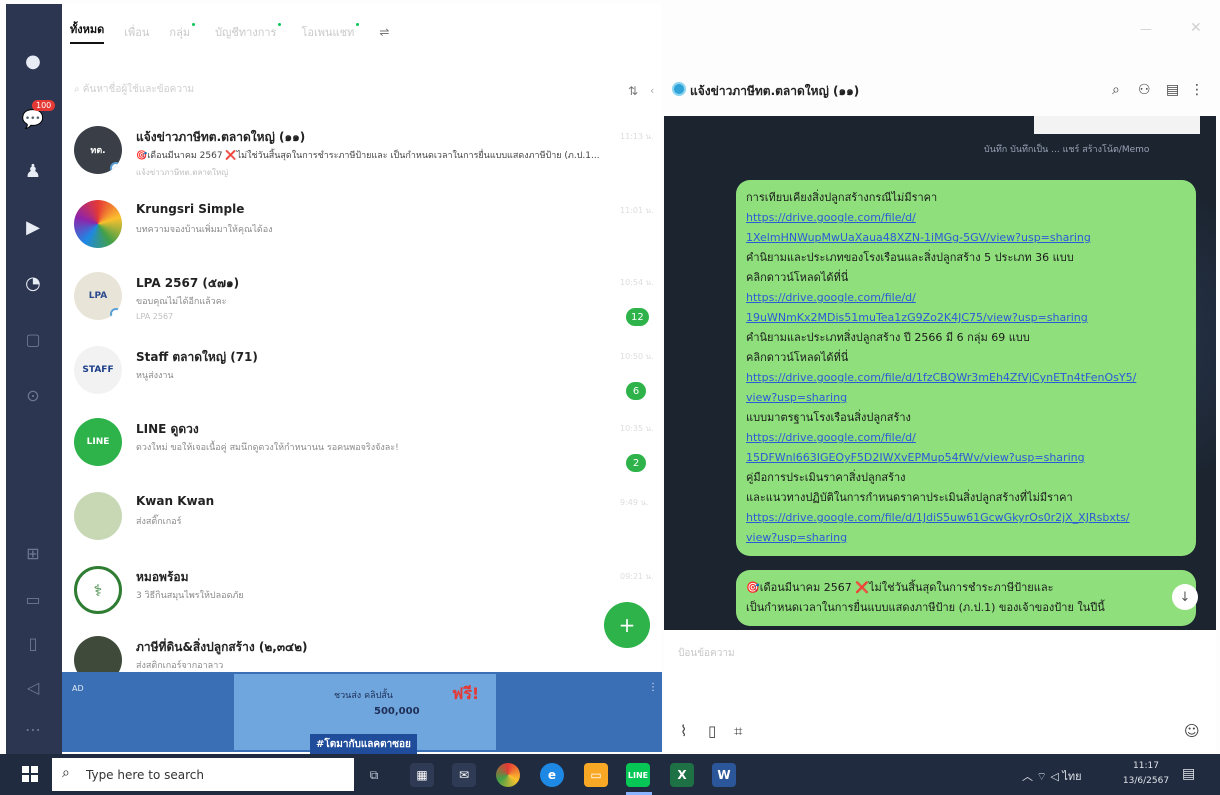 The image size is (1220, 795). What do you see at coordinates (637, 136) in the screenshot?
I see `chat-time: 11:13 น.` at bounding box center [637, 136].